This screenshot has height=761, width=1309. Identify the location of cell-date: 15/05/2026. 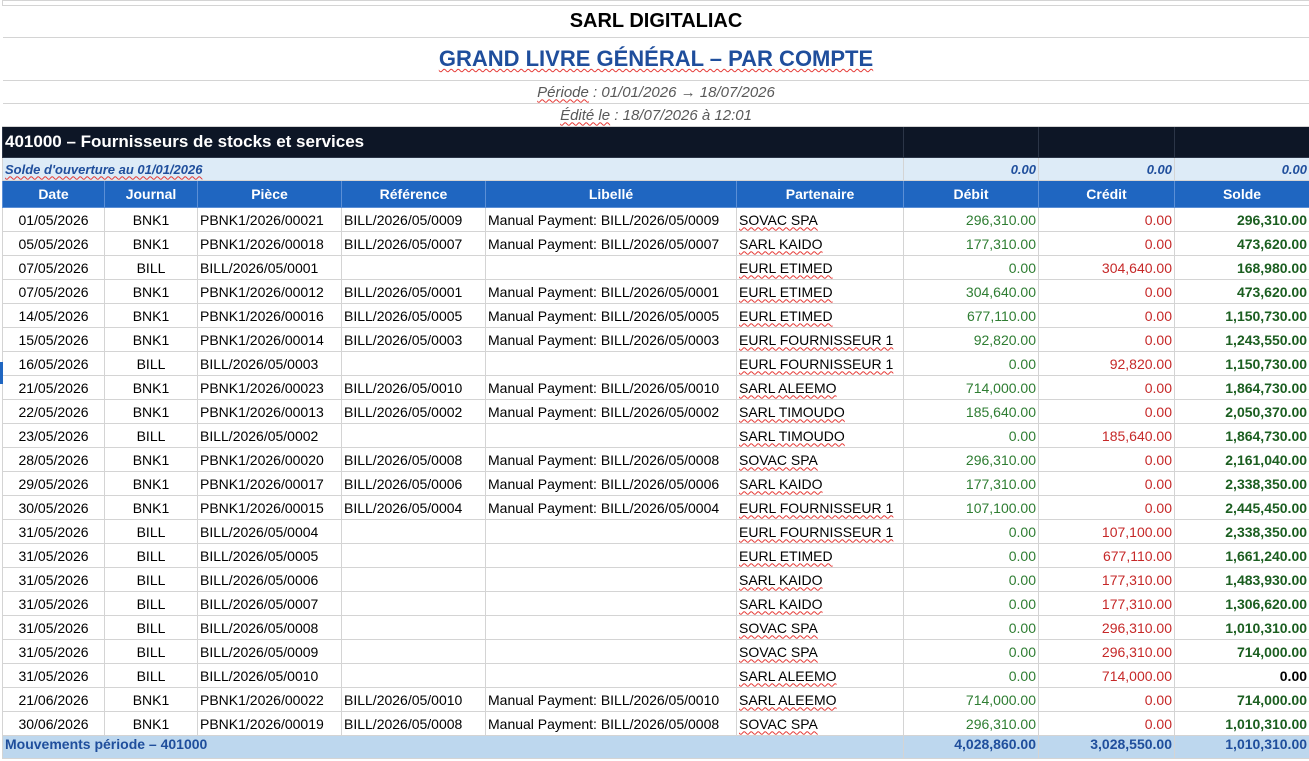
(53, 339).